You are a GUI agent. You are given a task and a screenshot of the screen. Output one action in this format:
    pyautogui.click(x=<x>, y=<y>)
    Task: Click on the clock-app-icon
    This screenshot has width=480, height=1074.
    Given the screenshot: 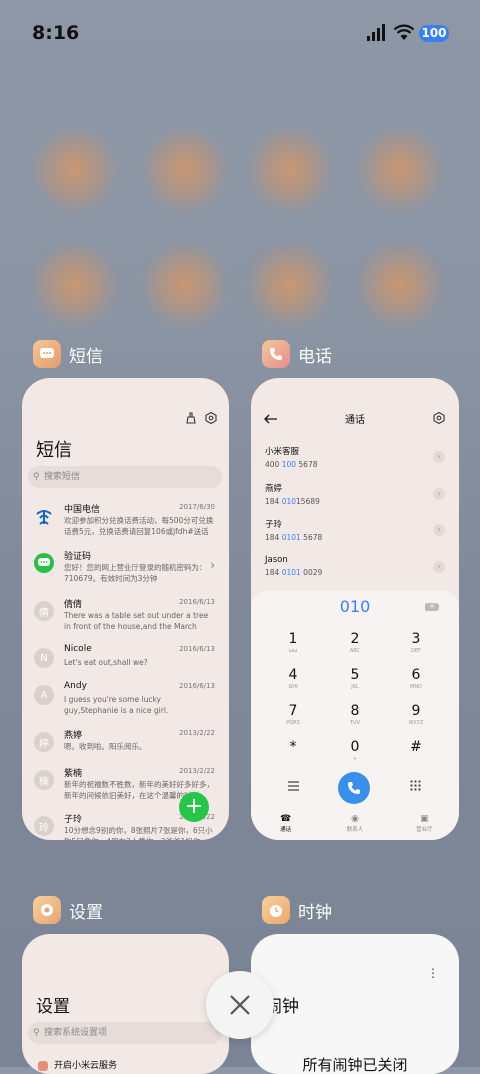 What is the action you would take?
    pyautogui.click(x=276, y=910)
    